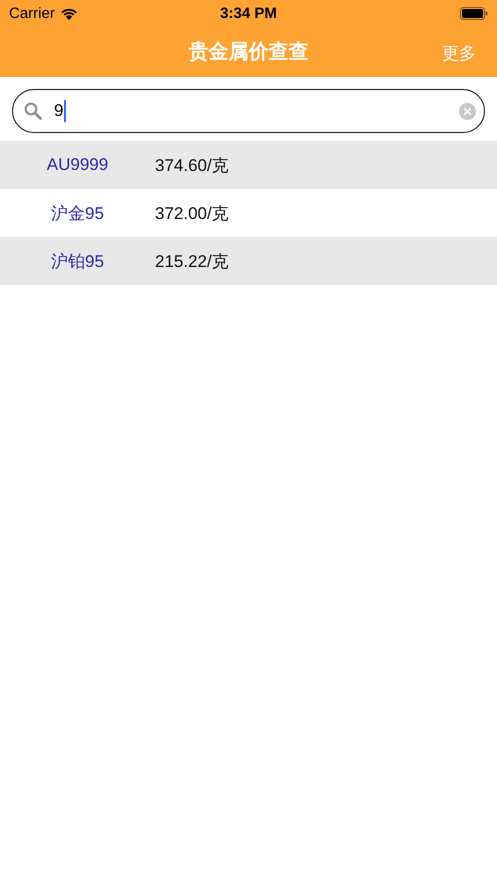  What do you see at coordinates (248, 13) in the screenshot?
I see `clock-time: 3:34 PM` at bounding box center [248, 13].